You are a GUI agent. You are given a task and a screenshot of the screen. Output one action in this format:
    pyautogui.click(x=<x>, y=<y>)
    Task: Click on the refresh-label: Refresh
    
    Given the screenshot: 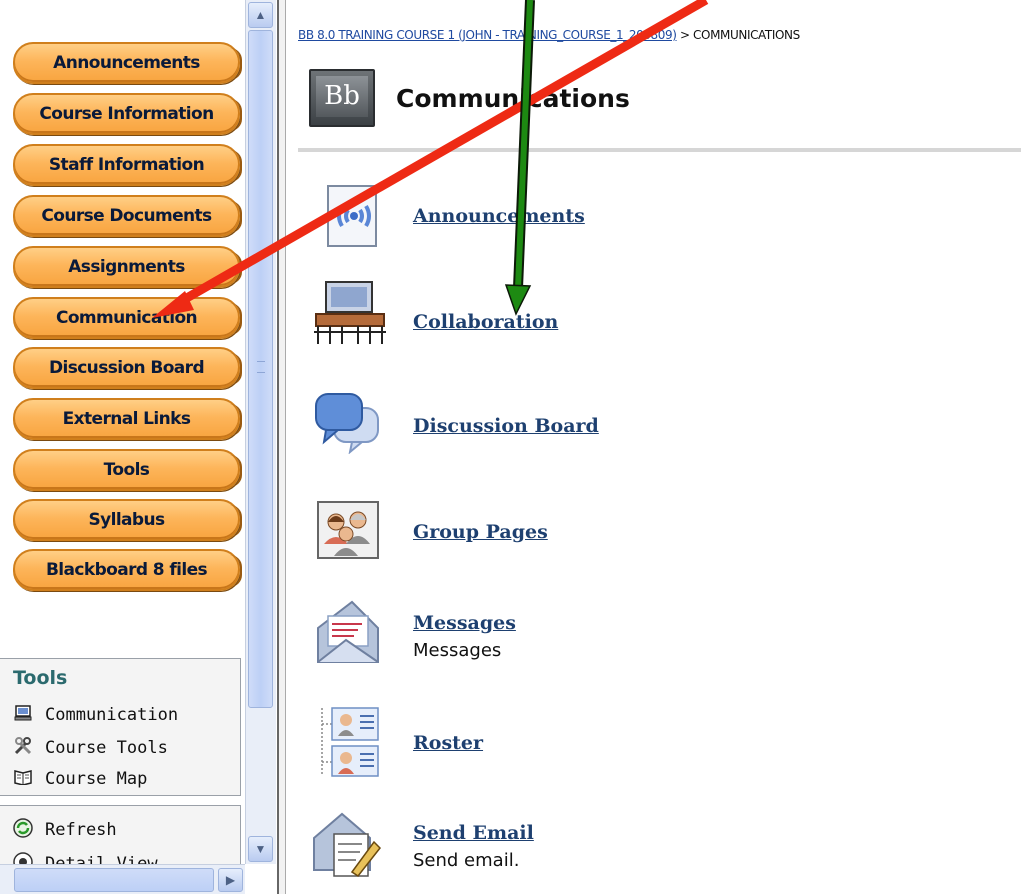 What is the action you would take?
    pyautogui.click(x=81, y=830)
    